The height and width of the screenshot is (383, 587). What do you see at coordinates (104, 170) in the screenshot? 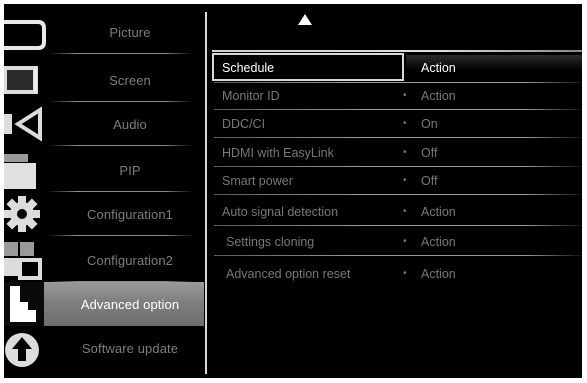
I see `sidebar-item-pip: PIP` at bounding box center [104, 170].